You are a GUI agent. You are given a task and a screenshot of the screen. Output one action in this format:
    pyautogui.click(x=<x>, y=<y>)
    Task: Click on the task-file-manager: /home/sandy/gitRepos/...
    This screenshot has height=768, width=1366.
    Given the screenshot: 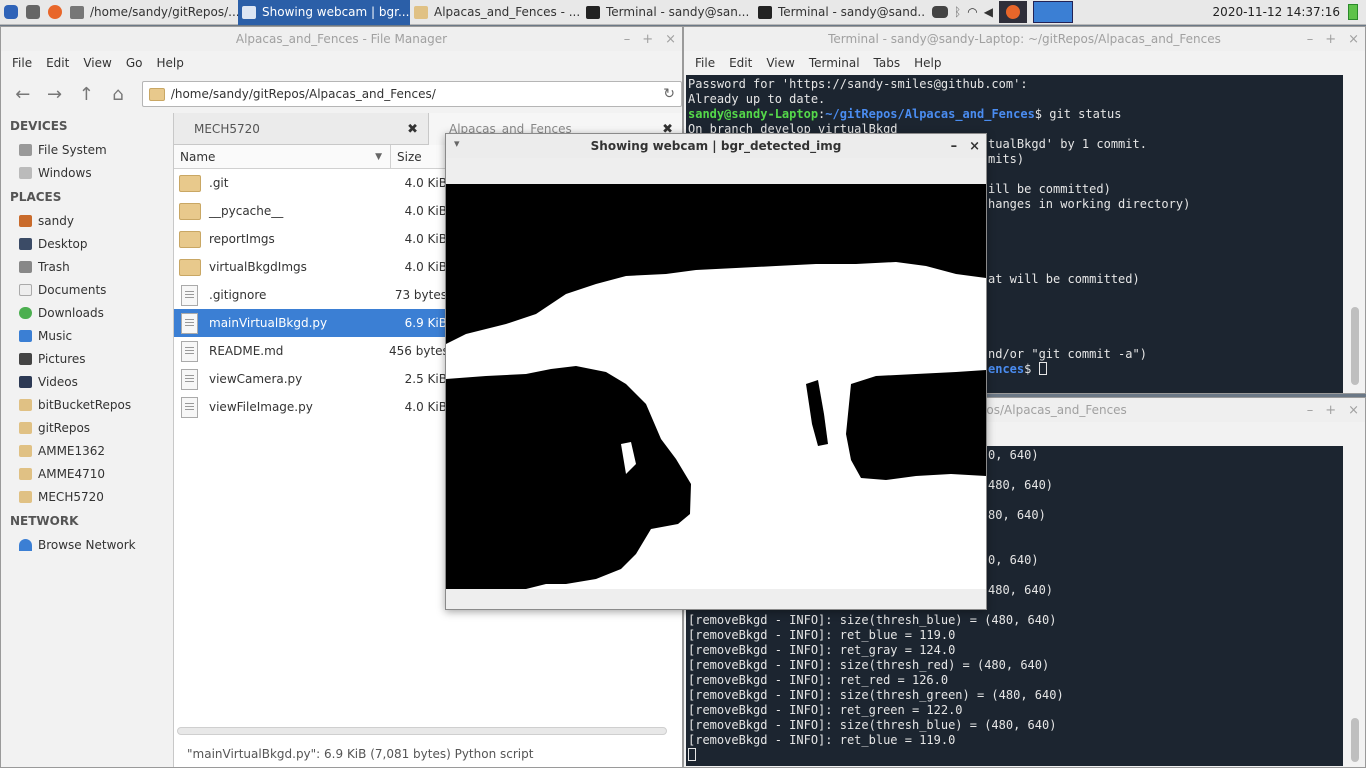 What is the action you would take?
    pyautogui.click(x=152, y=12)
    